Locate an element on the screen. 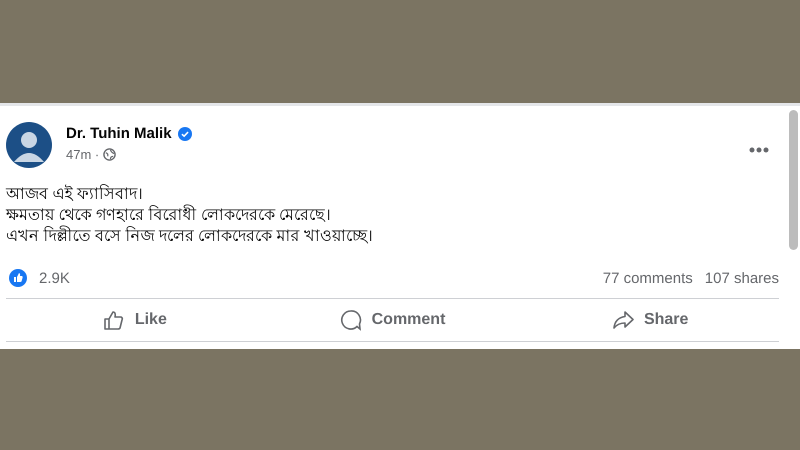  post-text: আজব এই ফ্যাসিবাদ। ক্ষমতায় থেকে গণহারে বিরোধী লোকদেরকে মেরেছে। এখন দিল্লীতে বসে নিজ দলের লোকদেরকে মার খাওয়াচ্ছে। is located at coordinates (190, 215).